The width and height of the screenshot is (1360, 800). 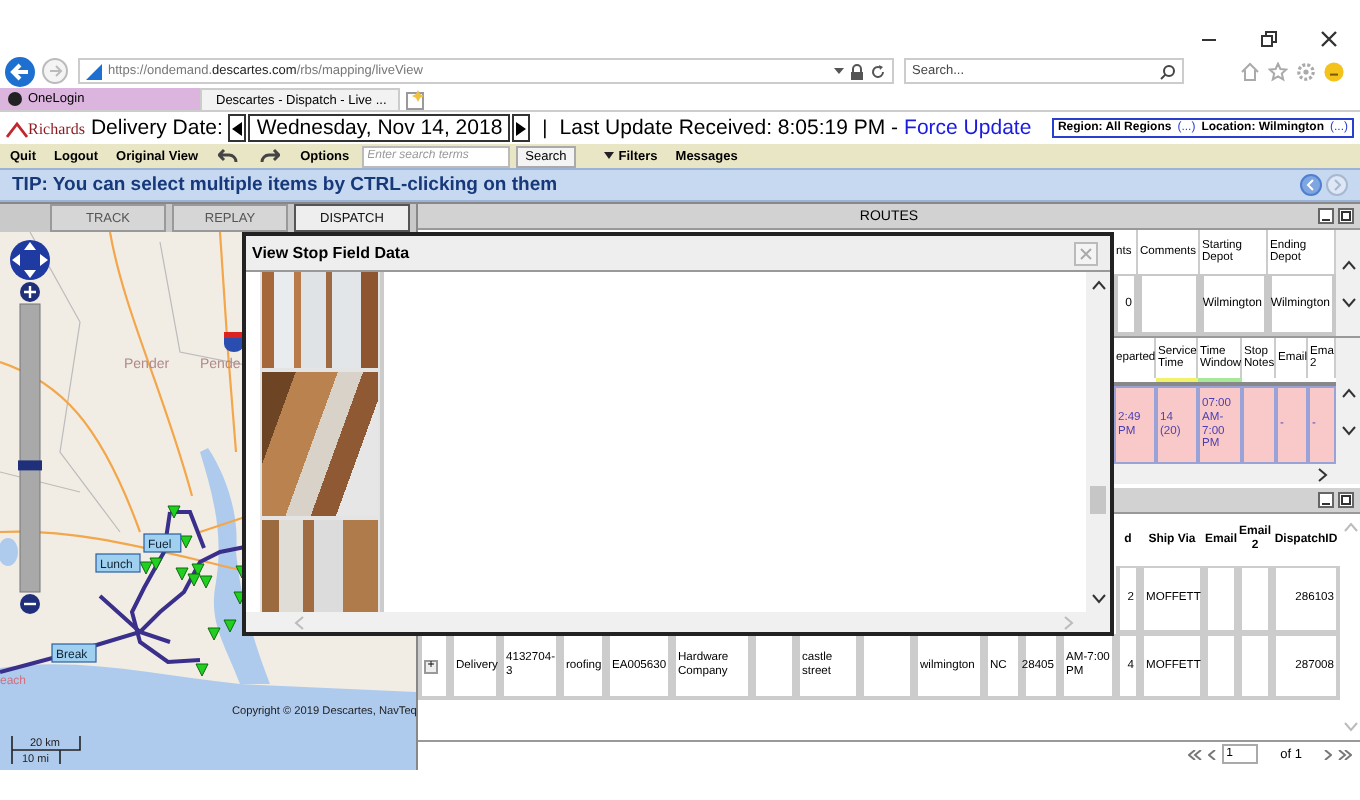 What do you see at coordinates (968, 128) in the screenshot?
I see `force-update-link: Force Update` at bounding box center [968, 128].